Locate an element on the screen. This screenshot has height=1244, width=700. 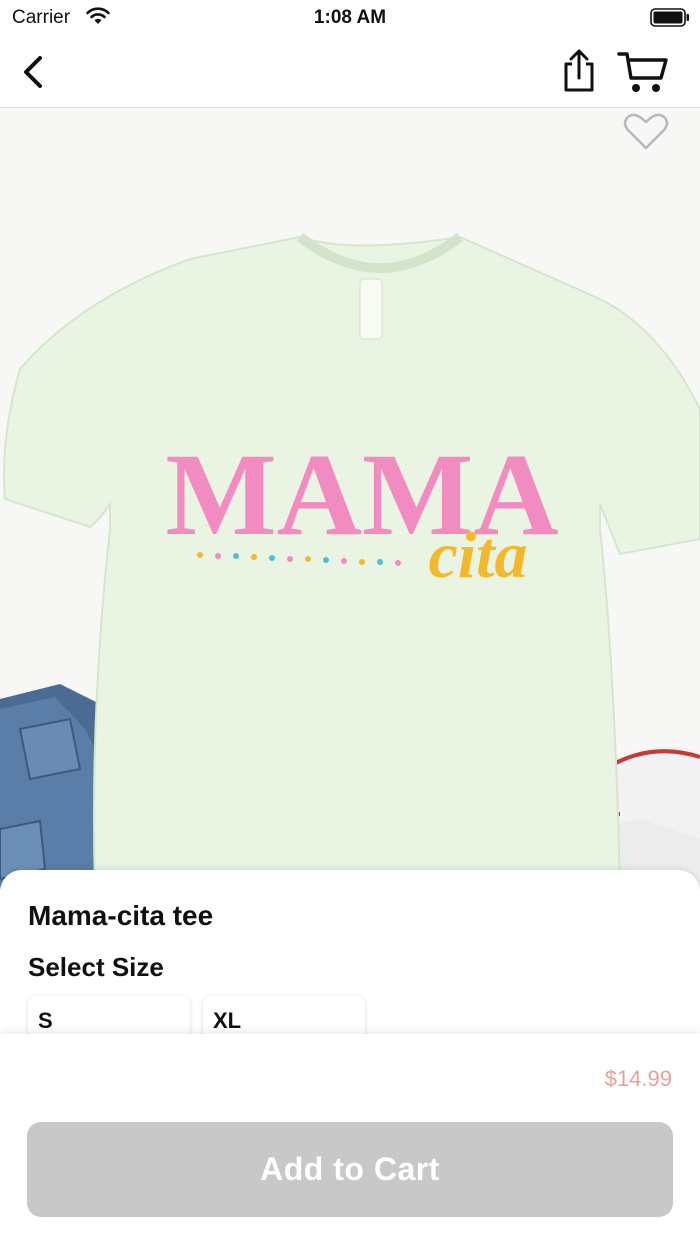
status-bar: Carrier 1:08 AM is located at coordinates (350, 18).